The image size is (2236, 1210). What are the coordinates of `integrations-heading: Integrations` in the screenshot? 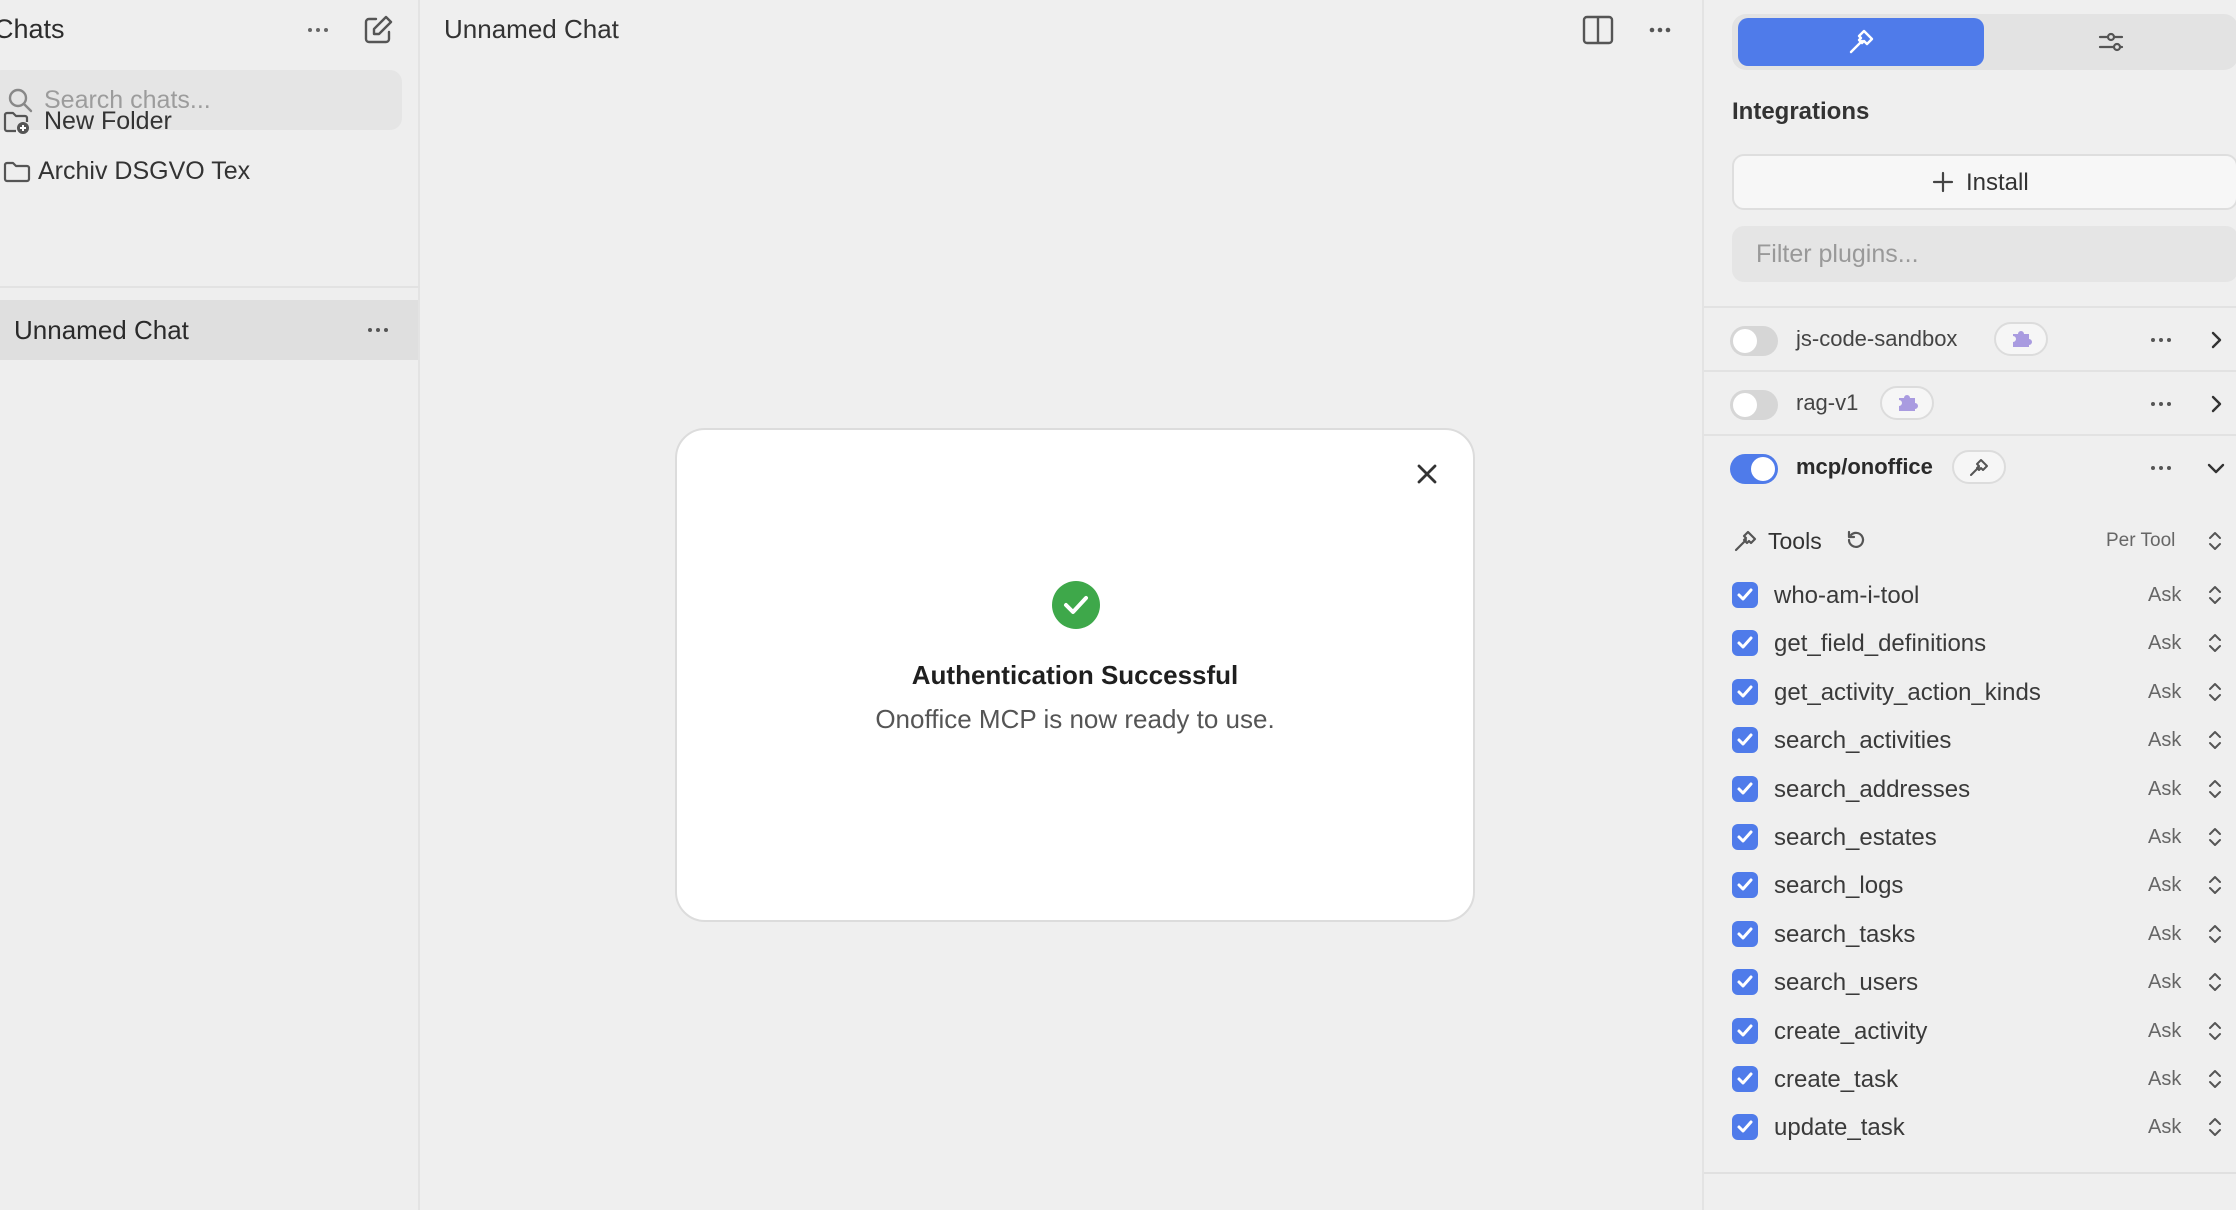 It's located at (1801, 111).